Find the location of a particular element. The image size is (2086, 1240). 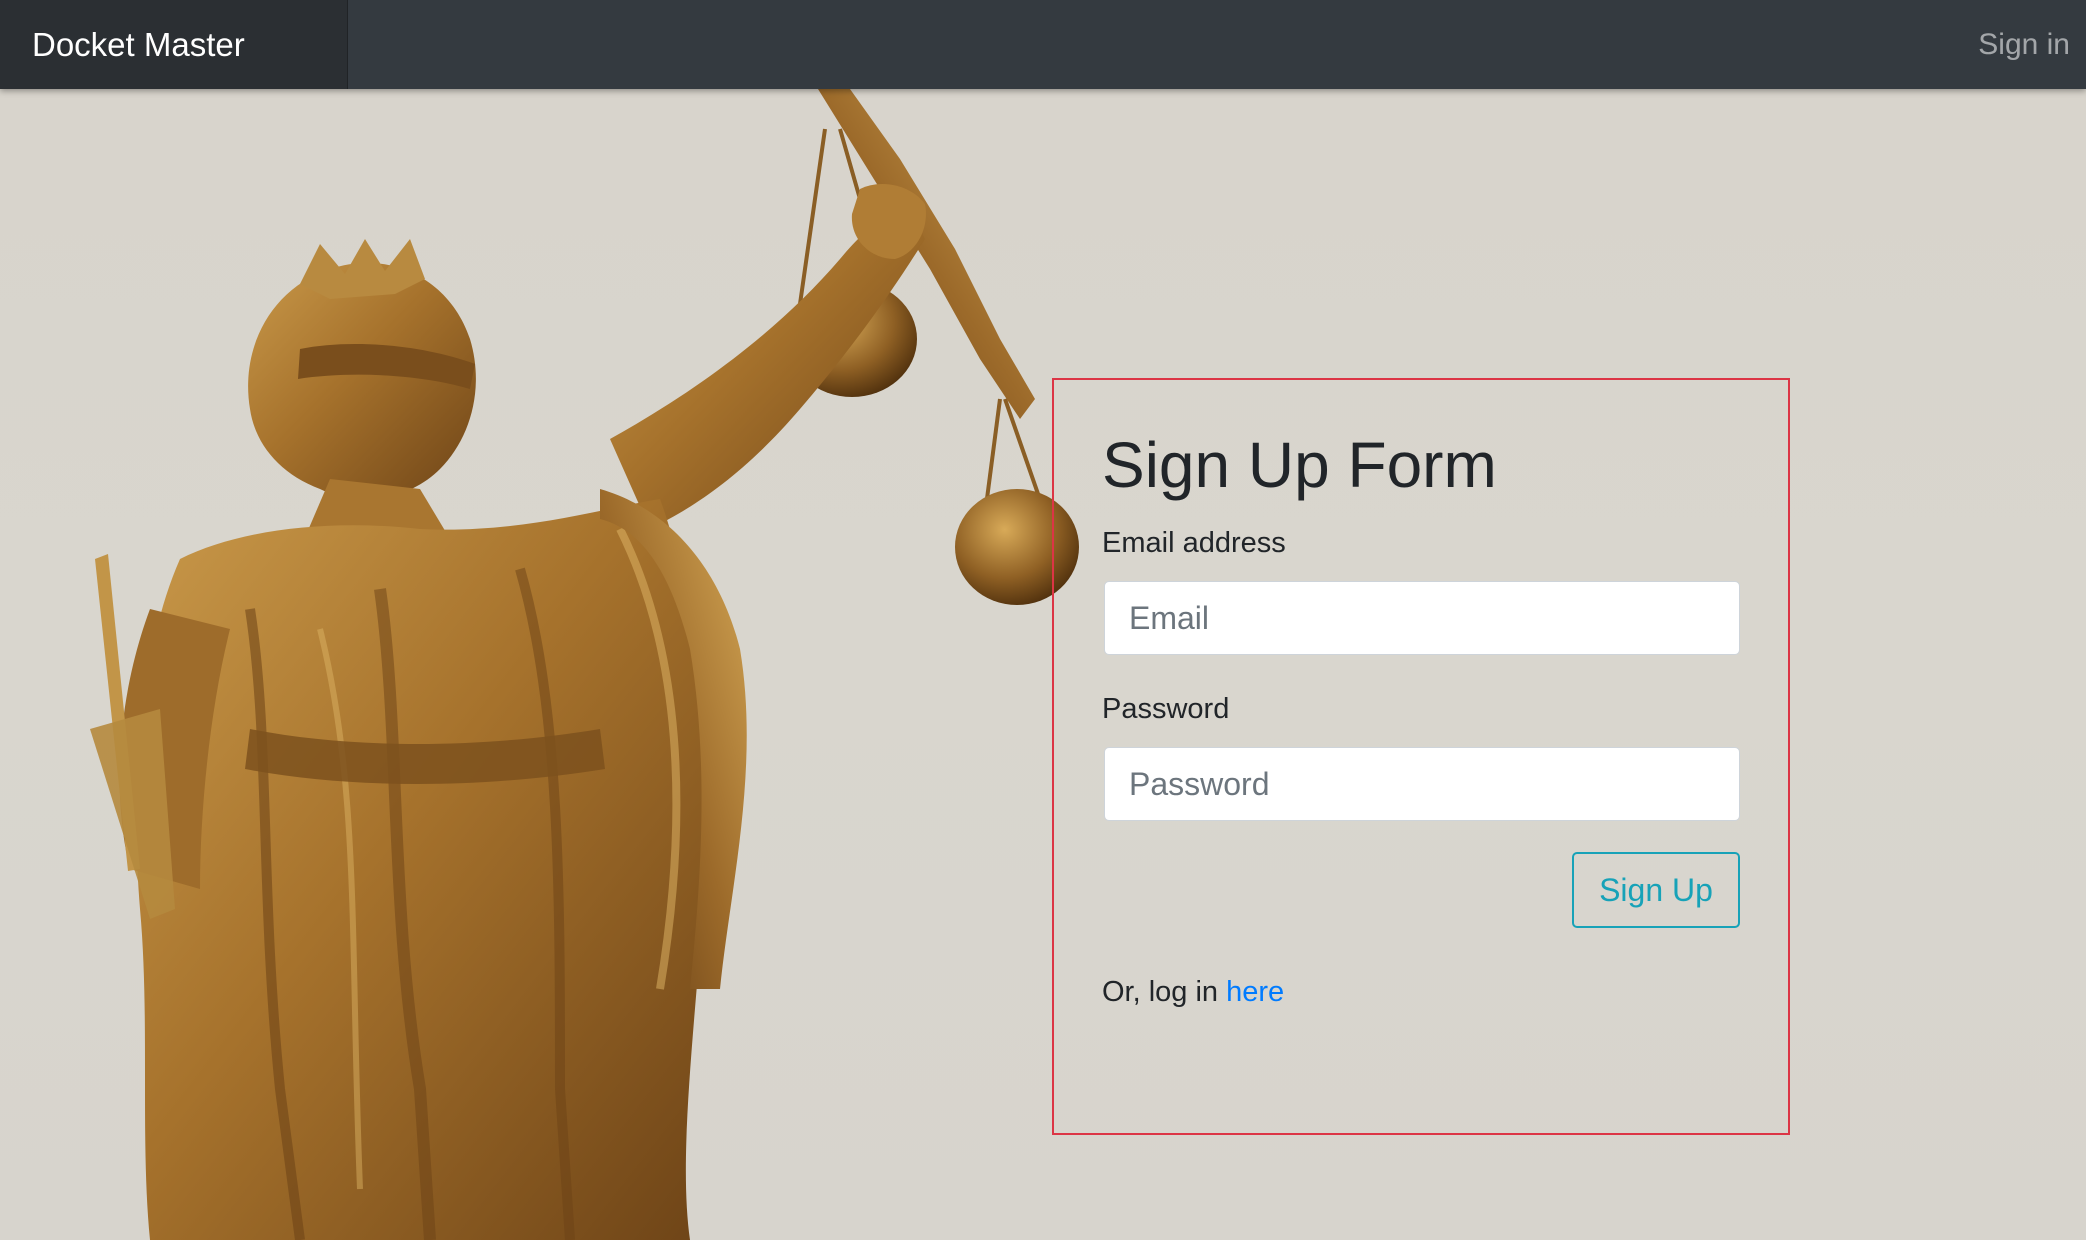

email-label: Email address is located at coordinates (1194, 543).